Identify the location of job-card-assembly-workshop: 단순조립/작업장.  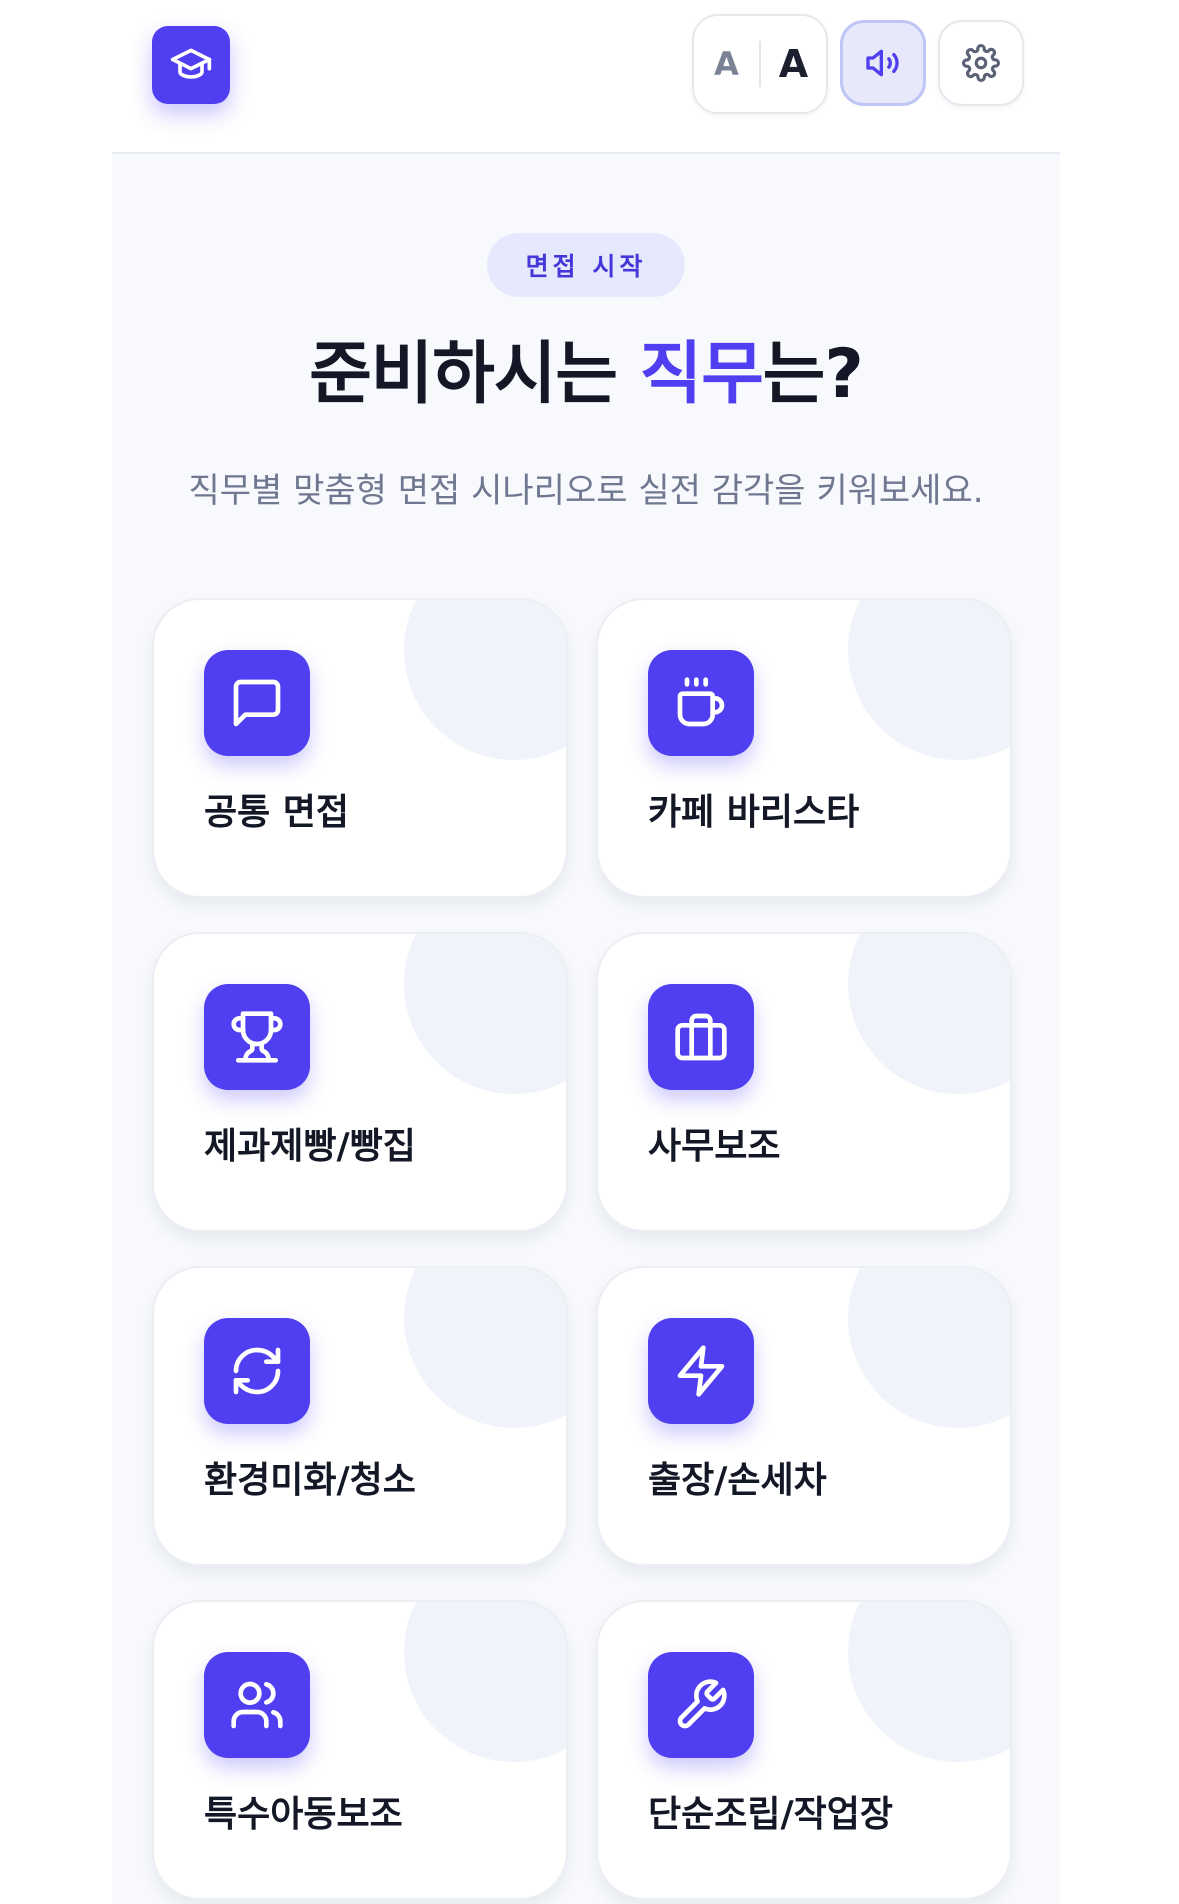
(804, 1750).